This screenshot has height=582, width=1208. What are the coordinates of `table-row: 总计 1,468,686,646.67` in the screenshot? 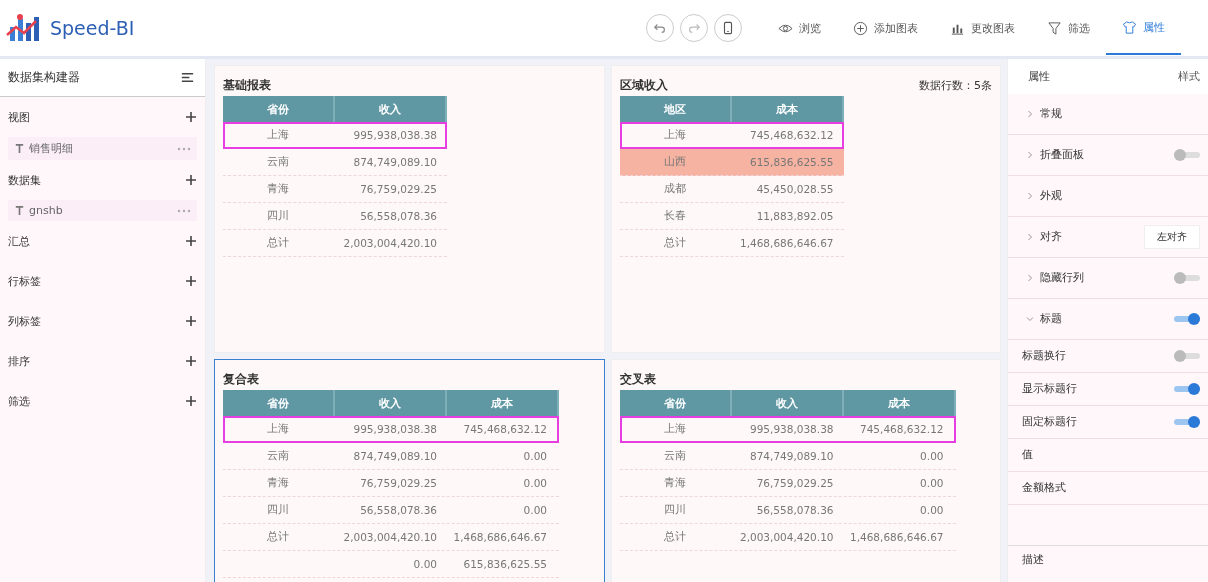 It's located at (731, 243).